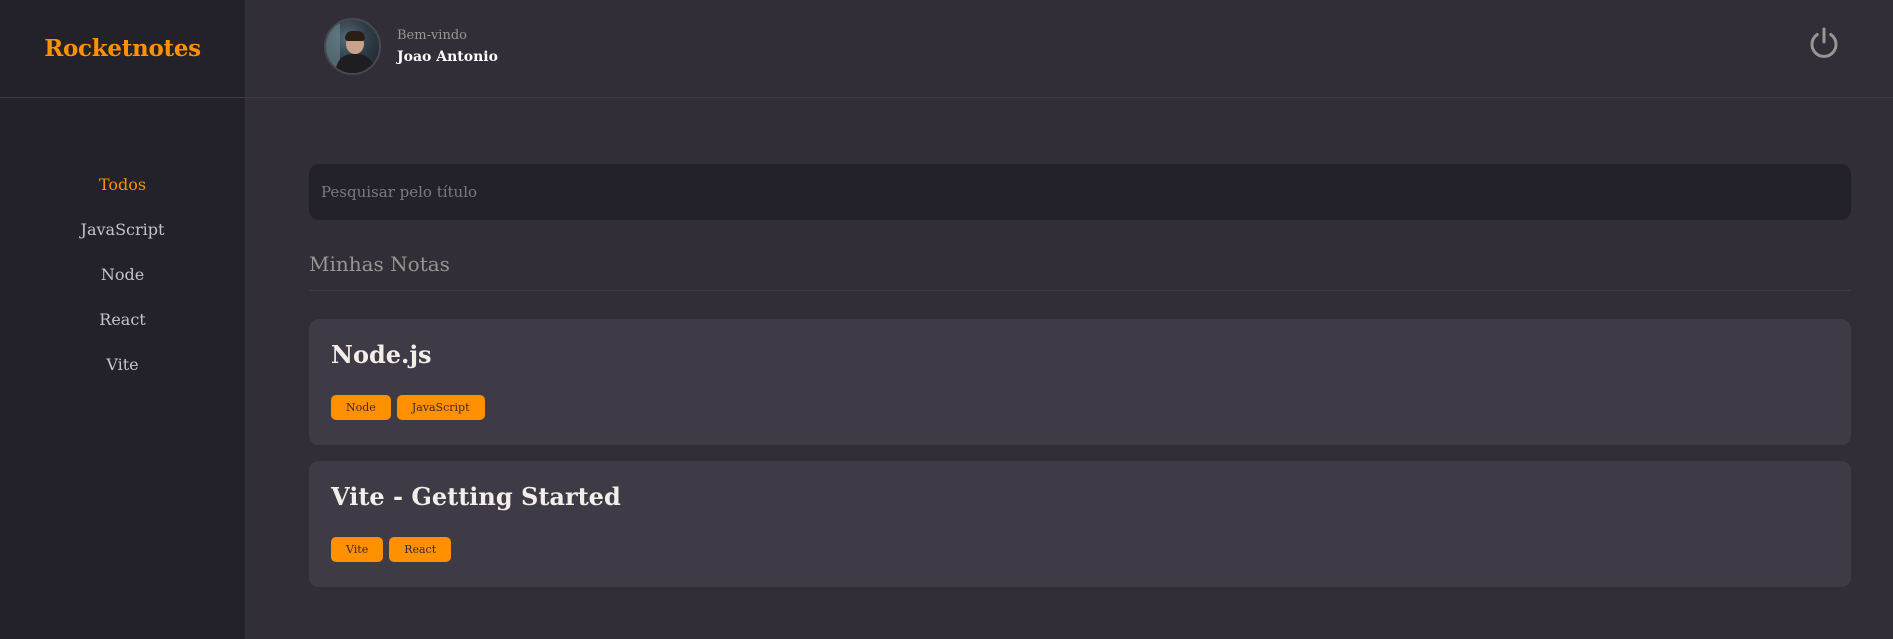 The height and width of the screenshot is (639, 1893). I want to click on tag-badge: React, so click(420, 549).